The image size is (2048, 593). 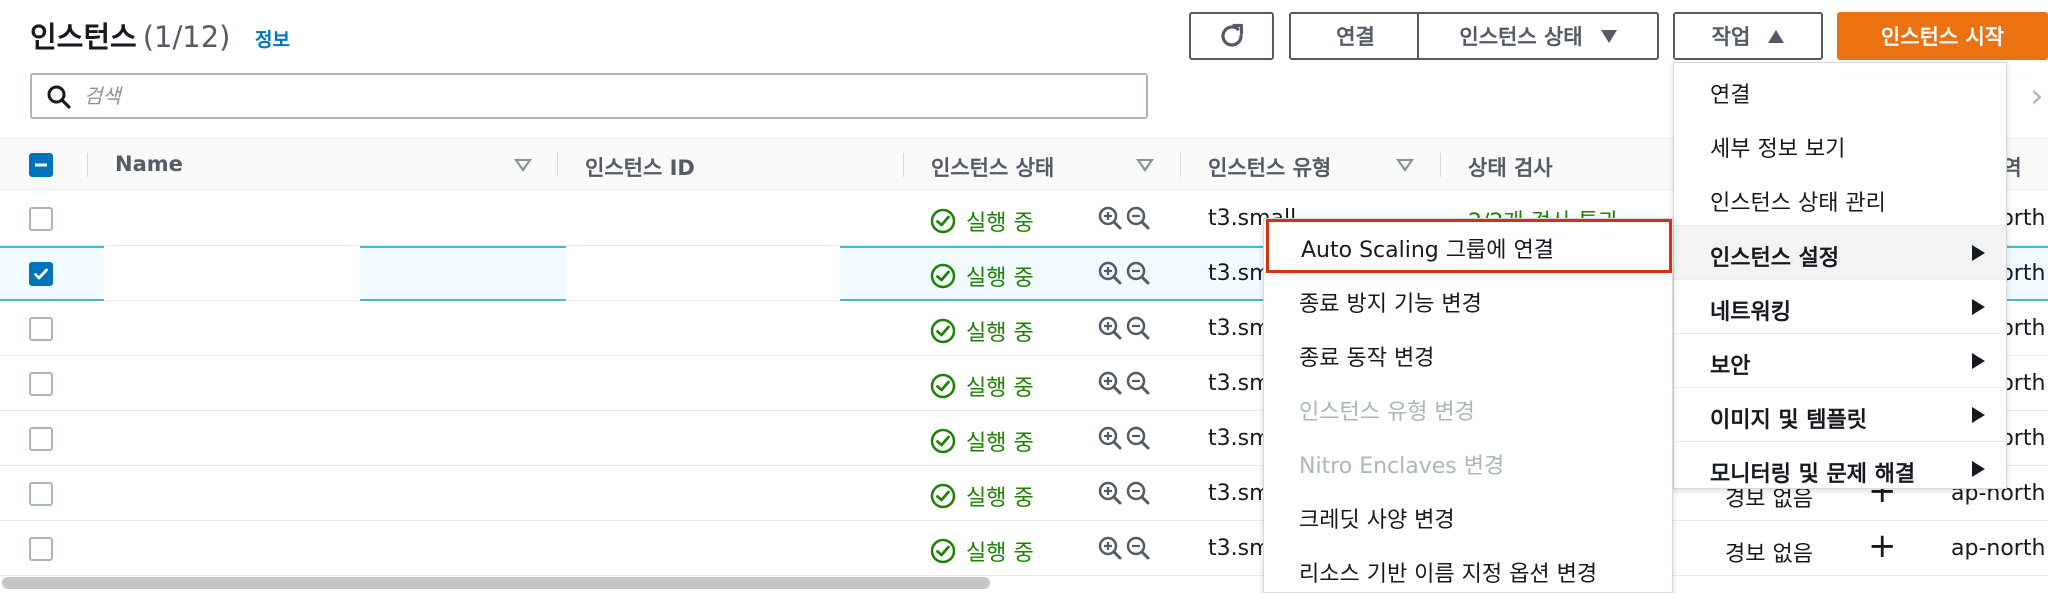 What do you see at coordinates (1469, 246) in the screenshot?
I see `submenu-item-attach-asg: Auto Scaling 그룹에 연결` at bounding box center [1469, 246].